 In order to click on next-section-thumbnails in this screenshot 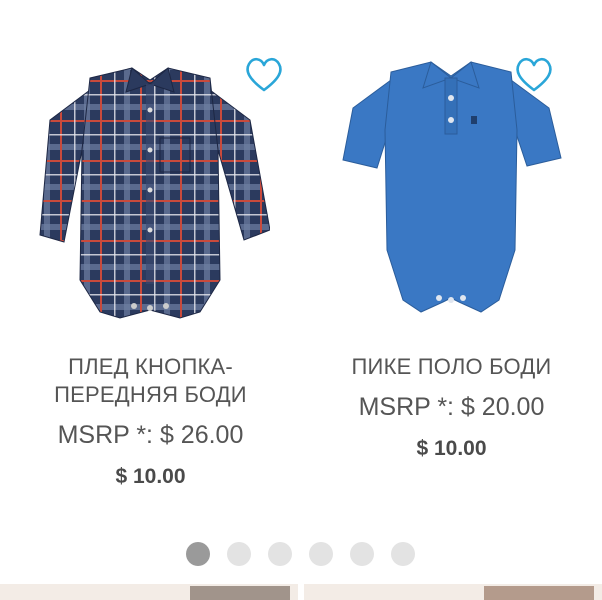, I will do `click(301, 592)`.